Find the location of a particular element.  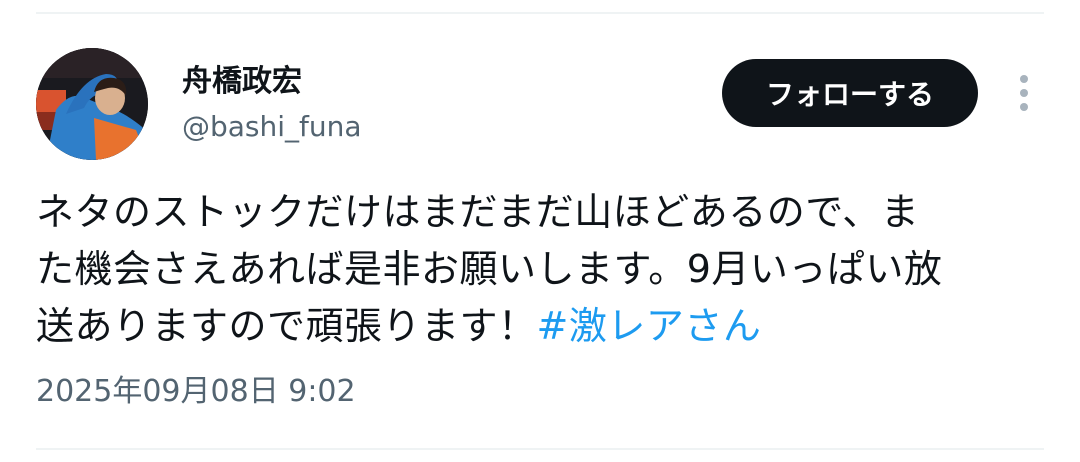

user-handle: @bashi_funa is located at coordinates (272, 127).